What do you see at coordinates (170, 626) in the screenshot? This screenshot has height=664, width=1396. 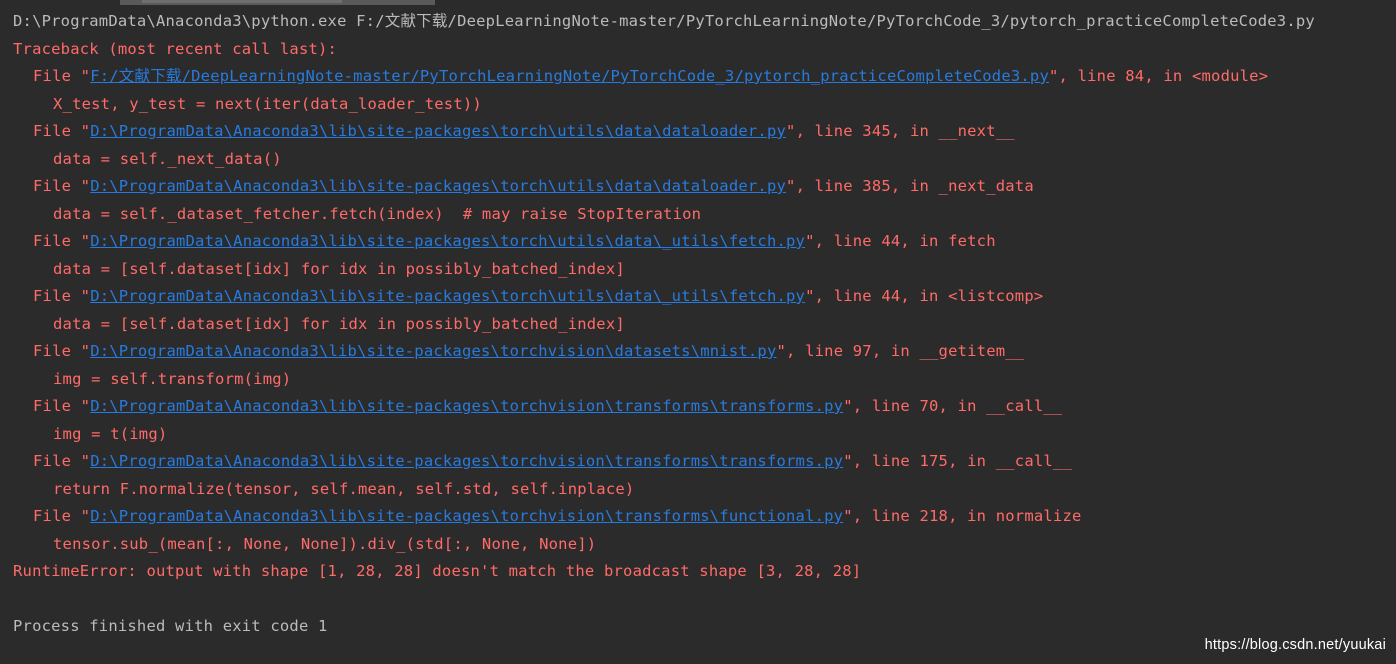 I see `process-exit-message: Process finished with exit code 1` at bounding box center [170, 626].